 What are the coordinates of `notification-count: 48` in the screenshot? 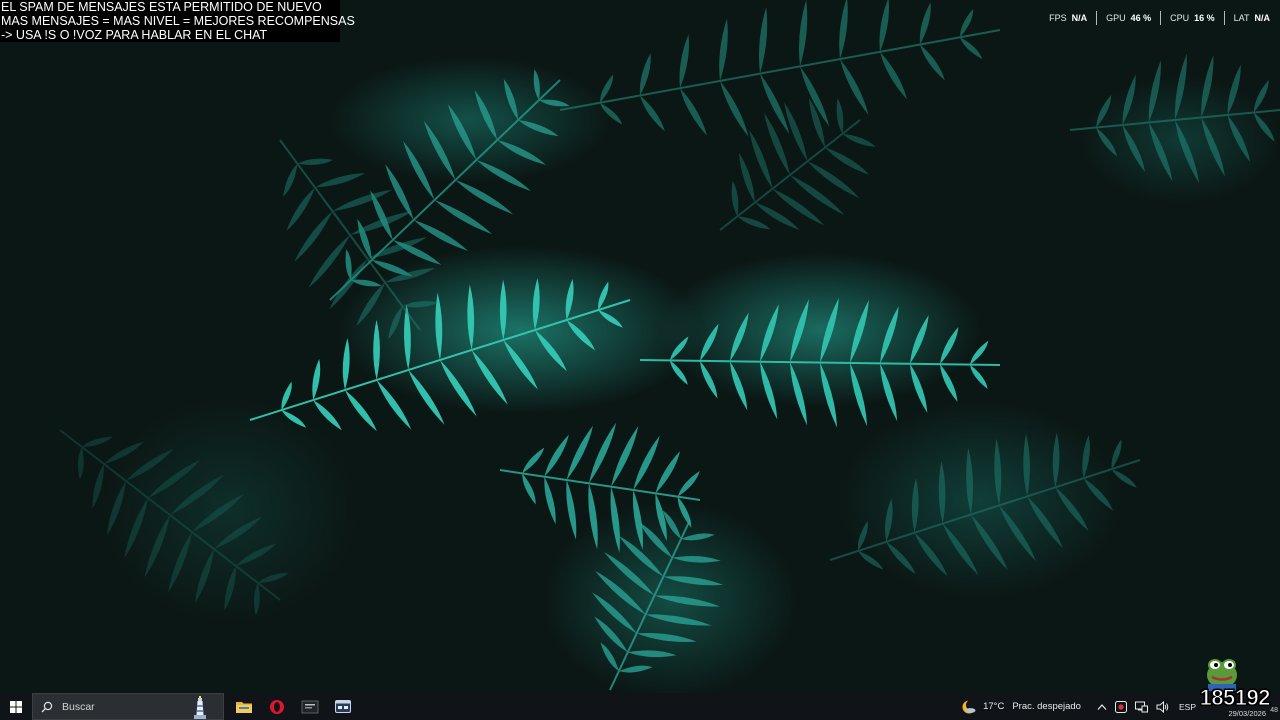 It's located at (1274, 710).